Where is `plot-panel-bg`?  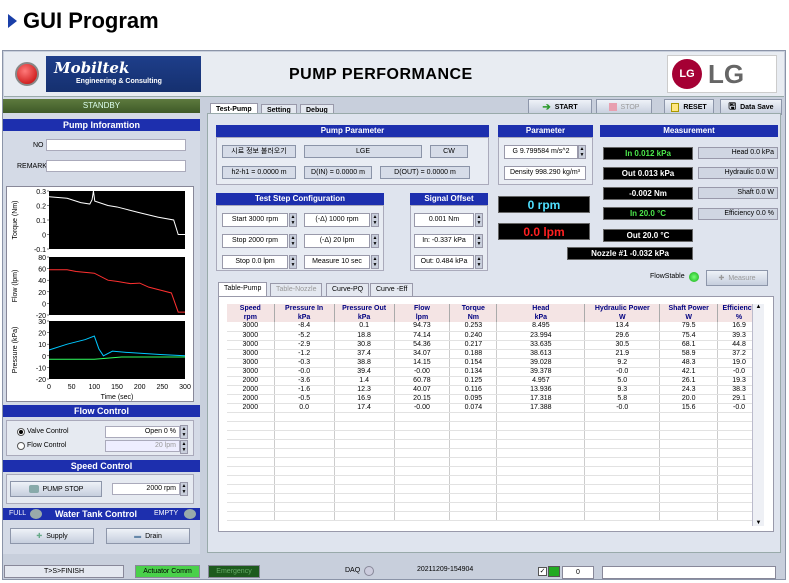
plot-panel-bg is located at coordinates (117, 220).